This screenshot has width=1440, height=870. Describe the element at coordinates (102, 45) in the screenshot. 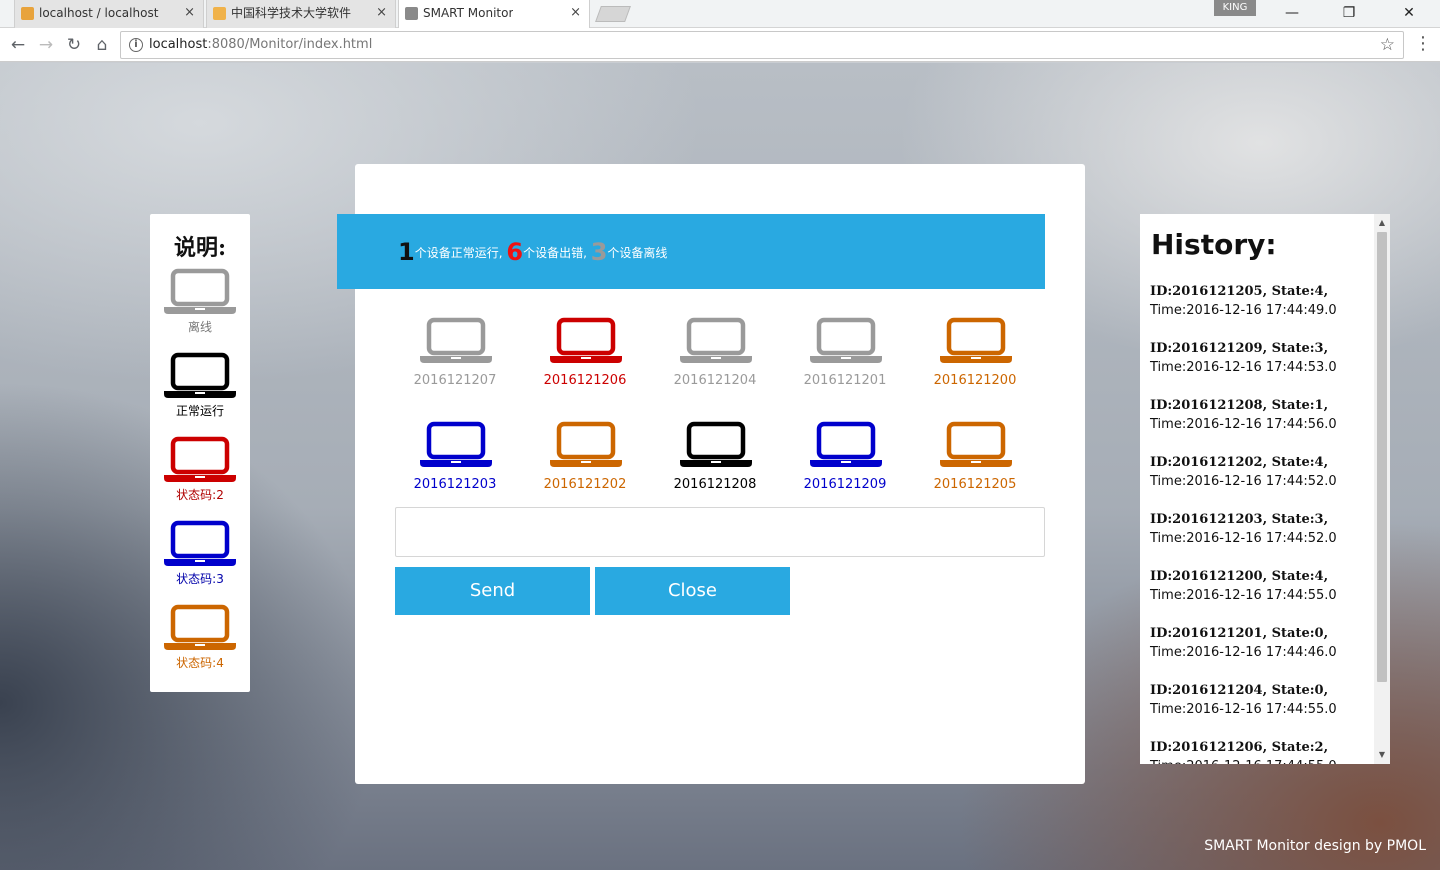

I see `home-icon: ⌂` at that location.